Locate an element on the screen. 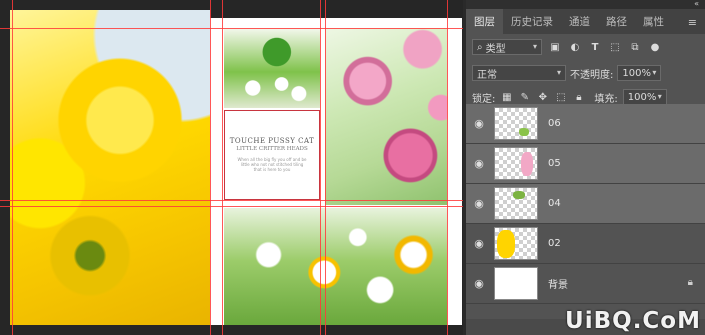 This screenshot has height=335, width=705. panel-menu-icon: ≡ is located at coordinates (692, 22).